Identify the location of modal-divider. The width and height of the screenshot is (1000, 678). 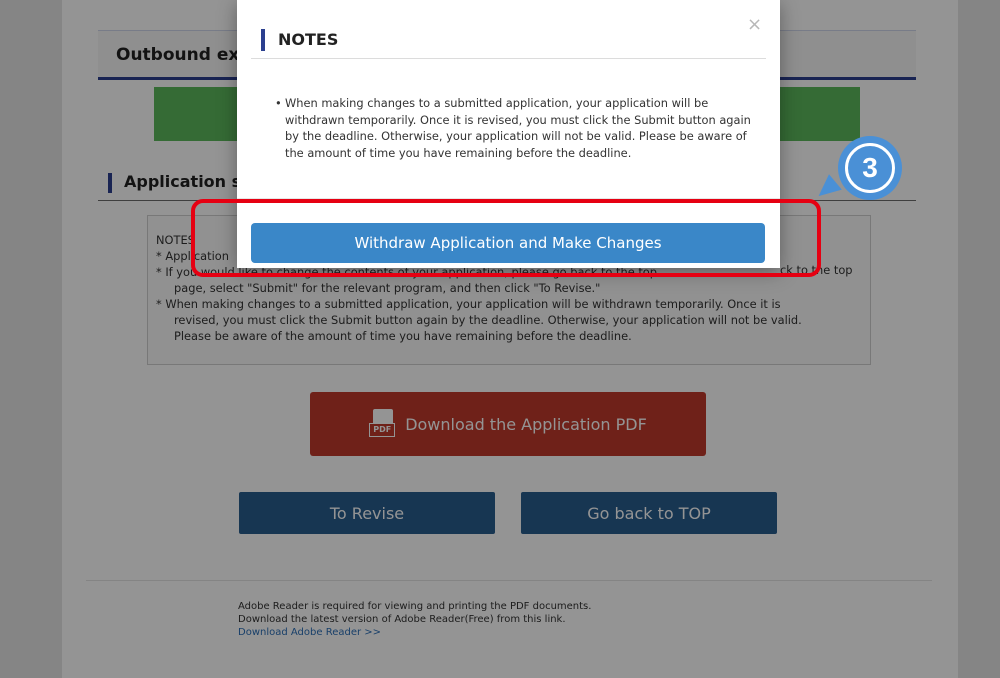
(508, 58).